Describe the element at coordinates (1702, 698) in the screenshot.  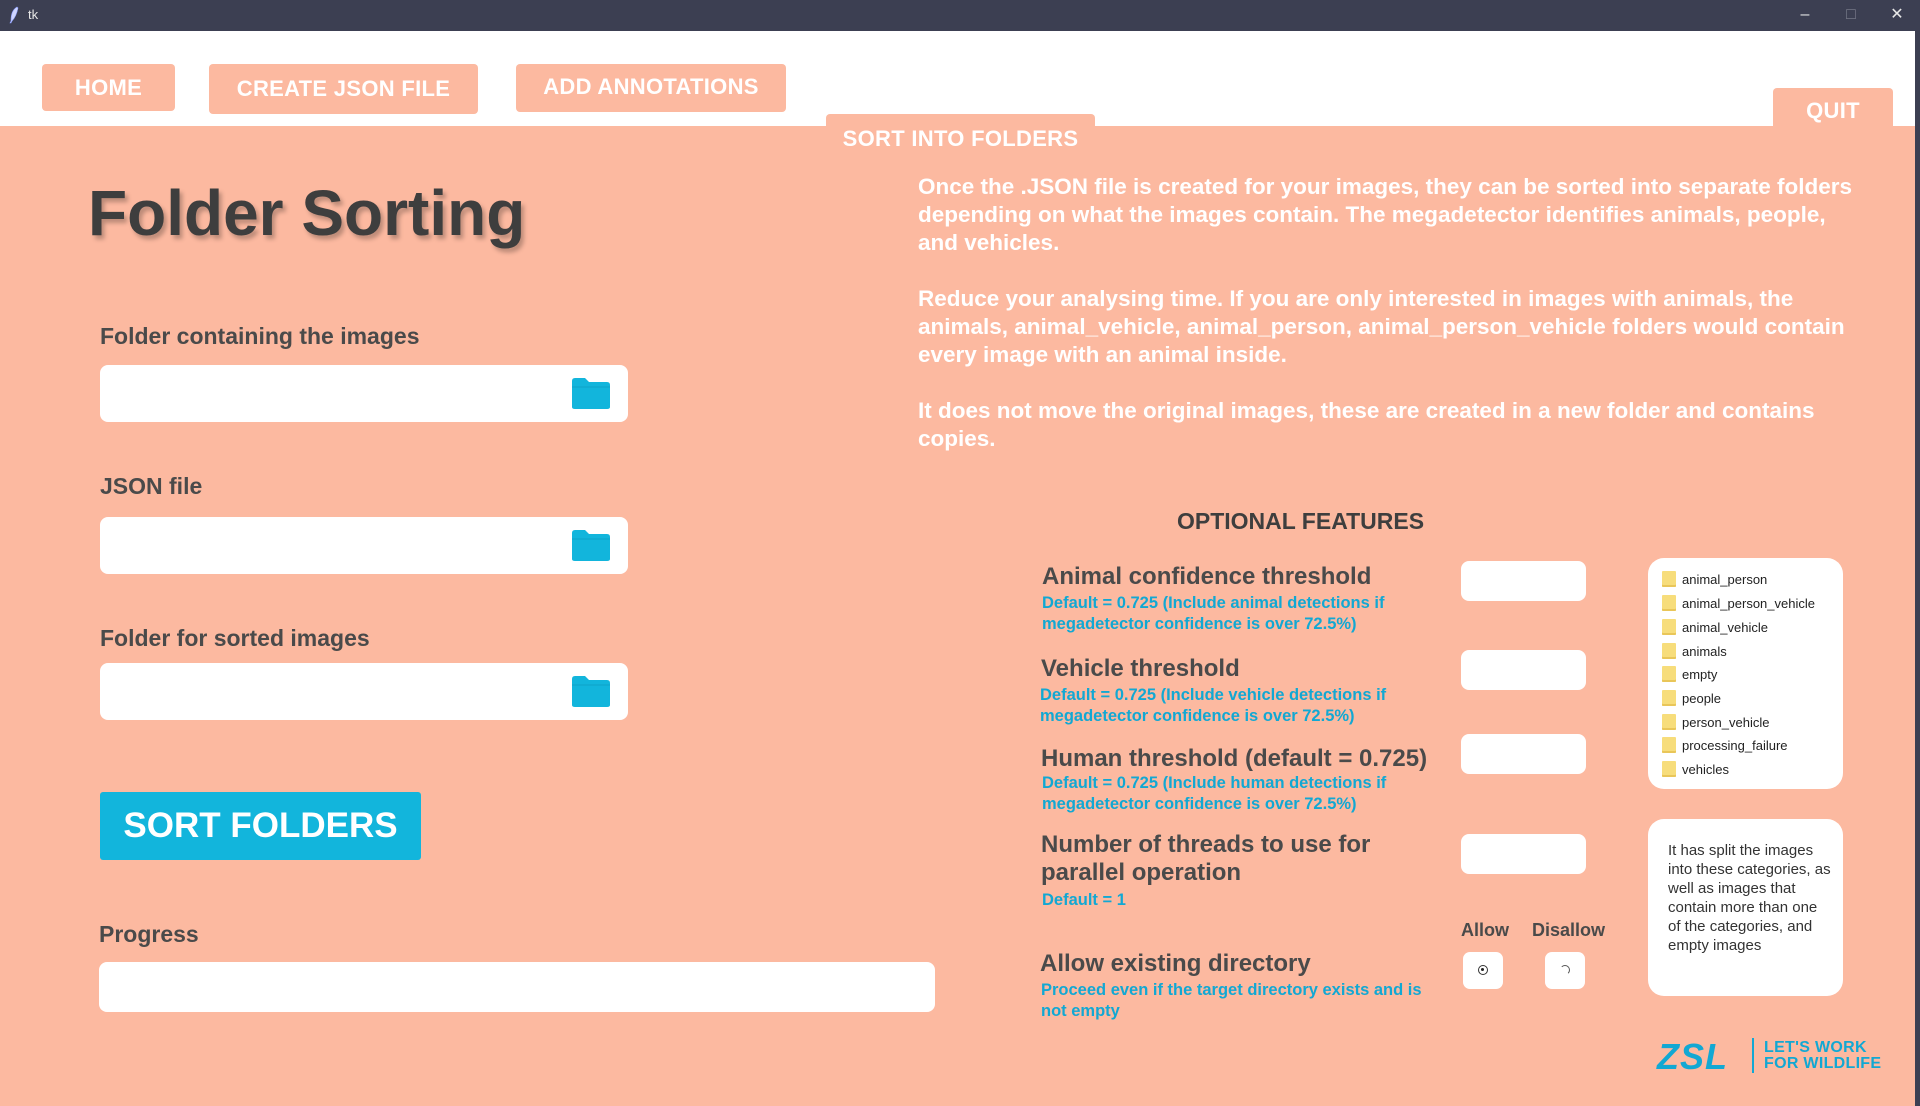
I see `folder-name: people` at that location.